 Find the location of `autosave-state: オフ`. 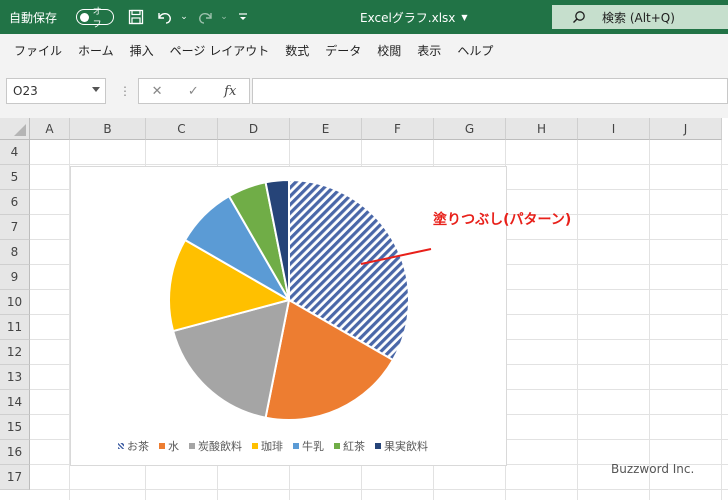

autosave-state: オフ is located at coordinates (97, 18).